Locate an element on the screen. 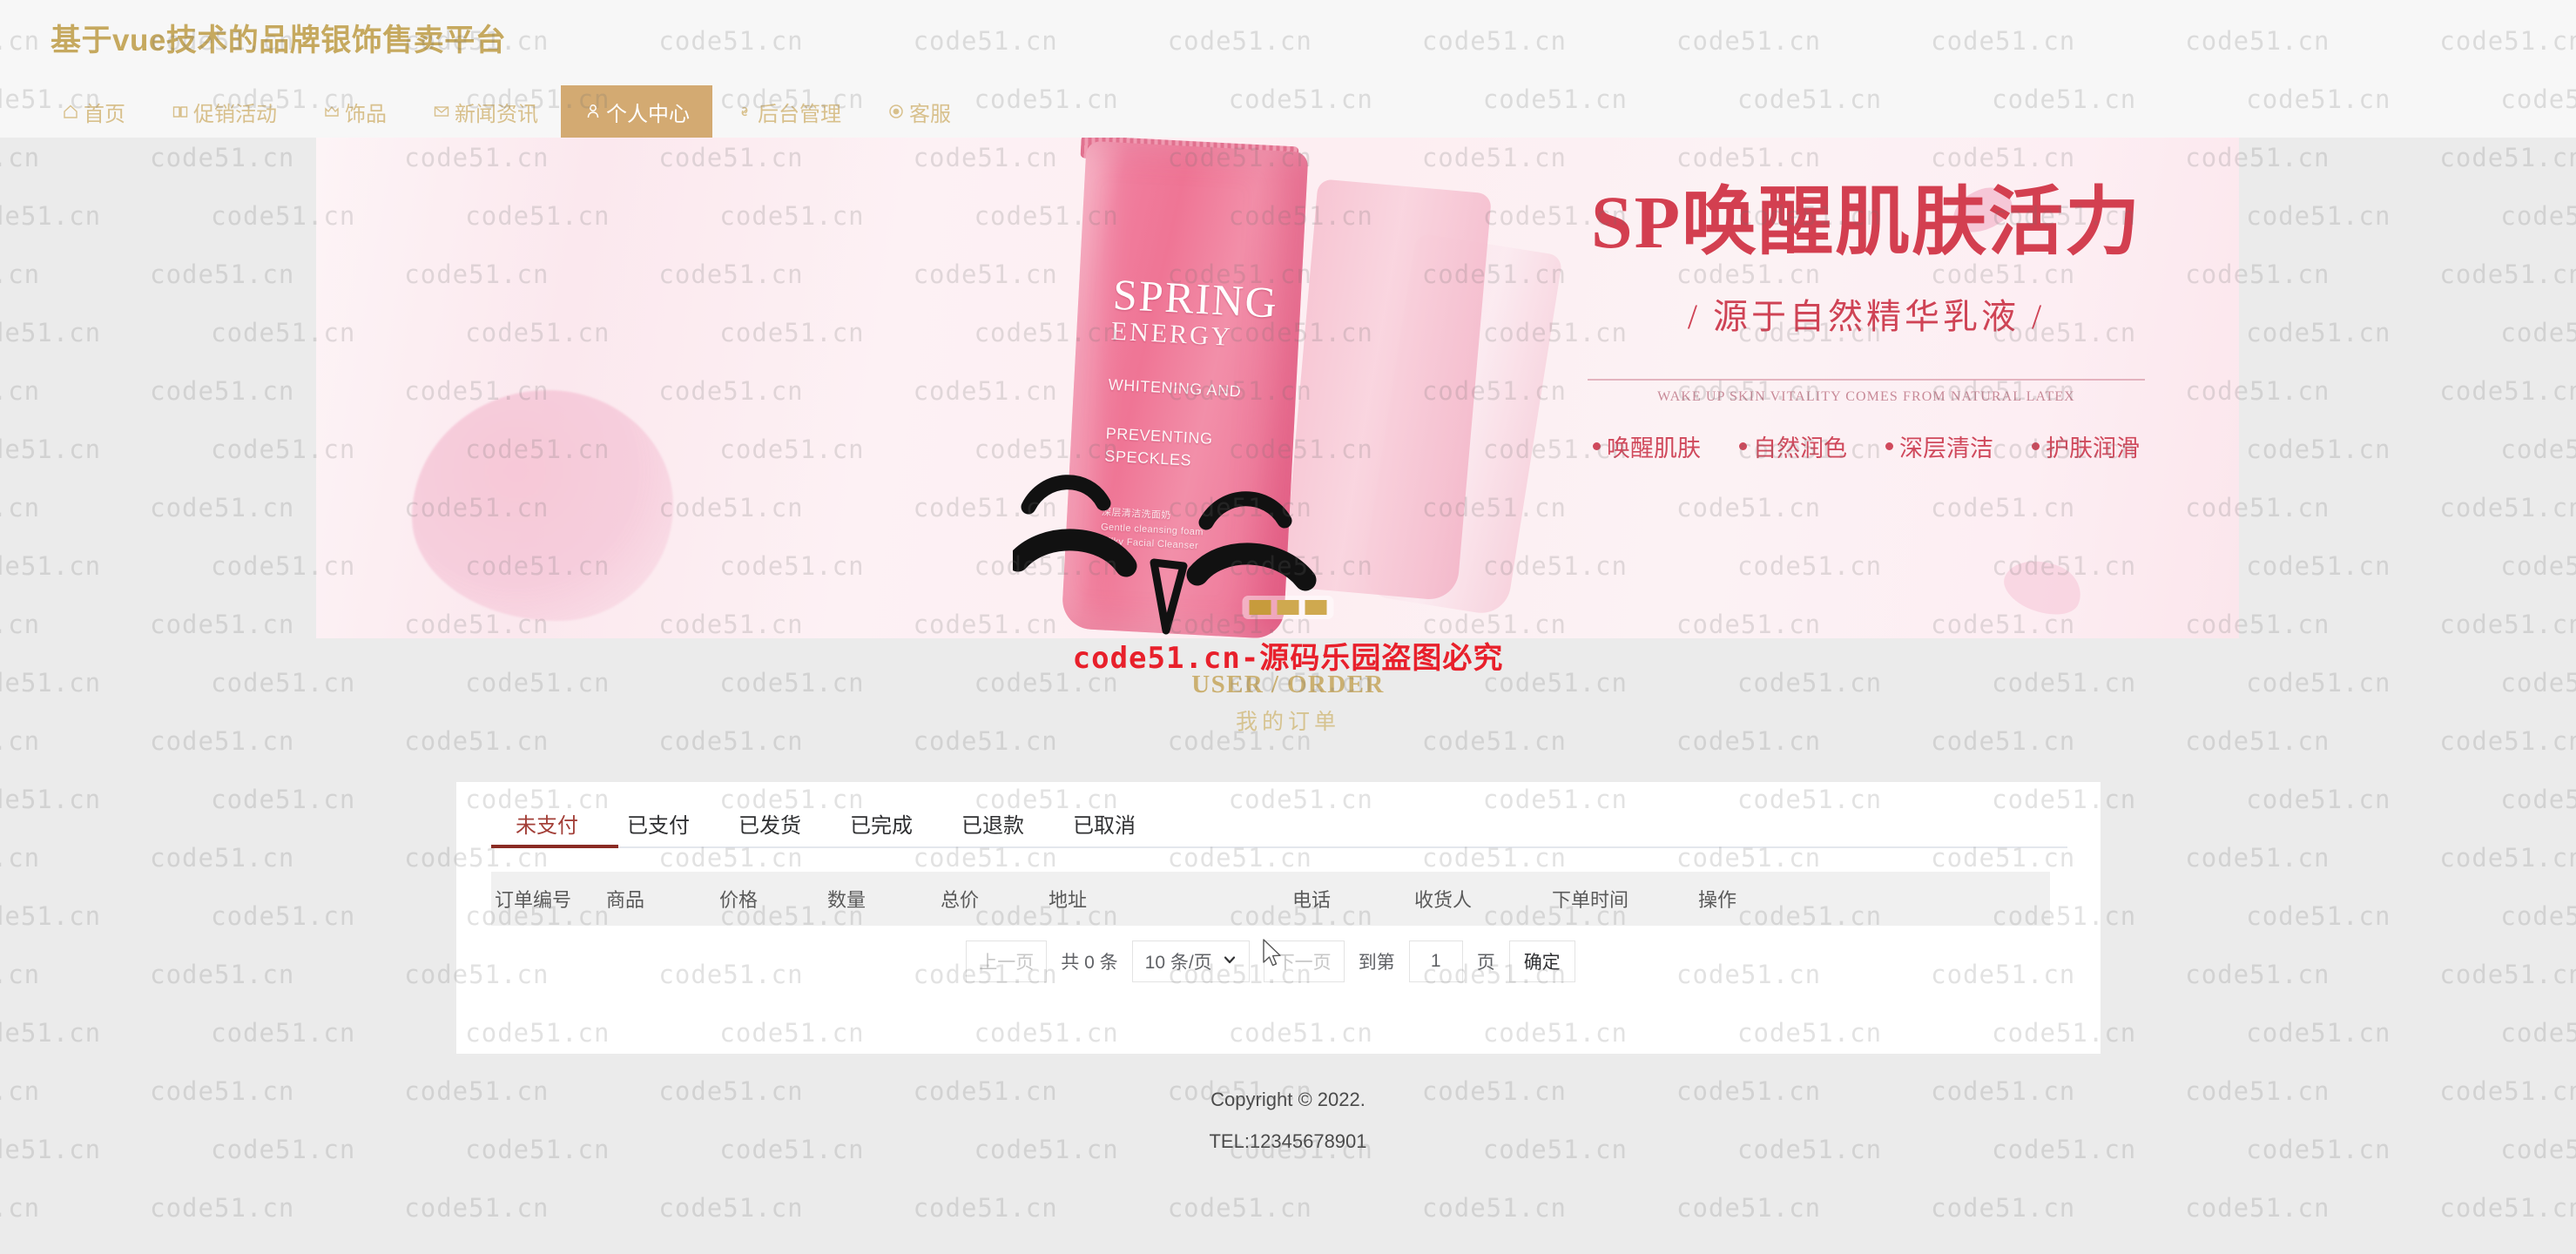 Image resolution: width=2576 pixels, height=1254 pixels. tab-paid: 已支付 is located at coordinates (658, 823).